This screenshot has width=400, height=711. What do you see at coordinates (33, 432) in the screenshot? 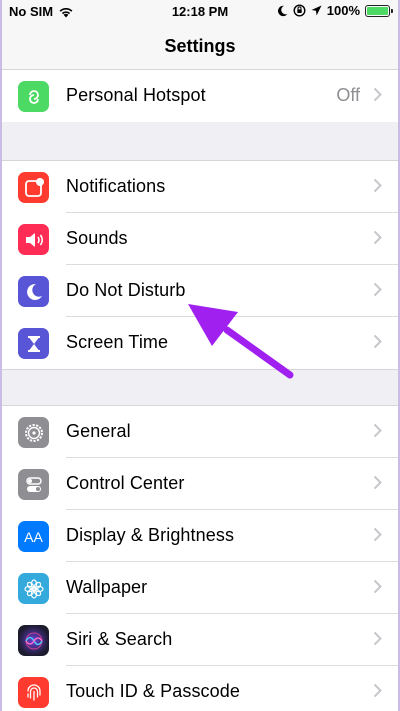
I see `gear-icon` at bounding box center [33, 432].